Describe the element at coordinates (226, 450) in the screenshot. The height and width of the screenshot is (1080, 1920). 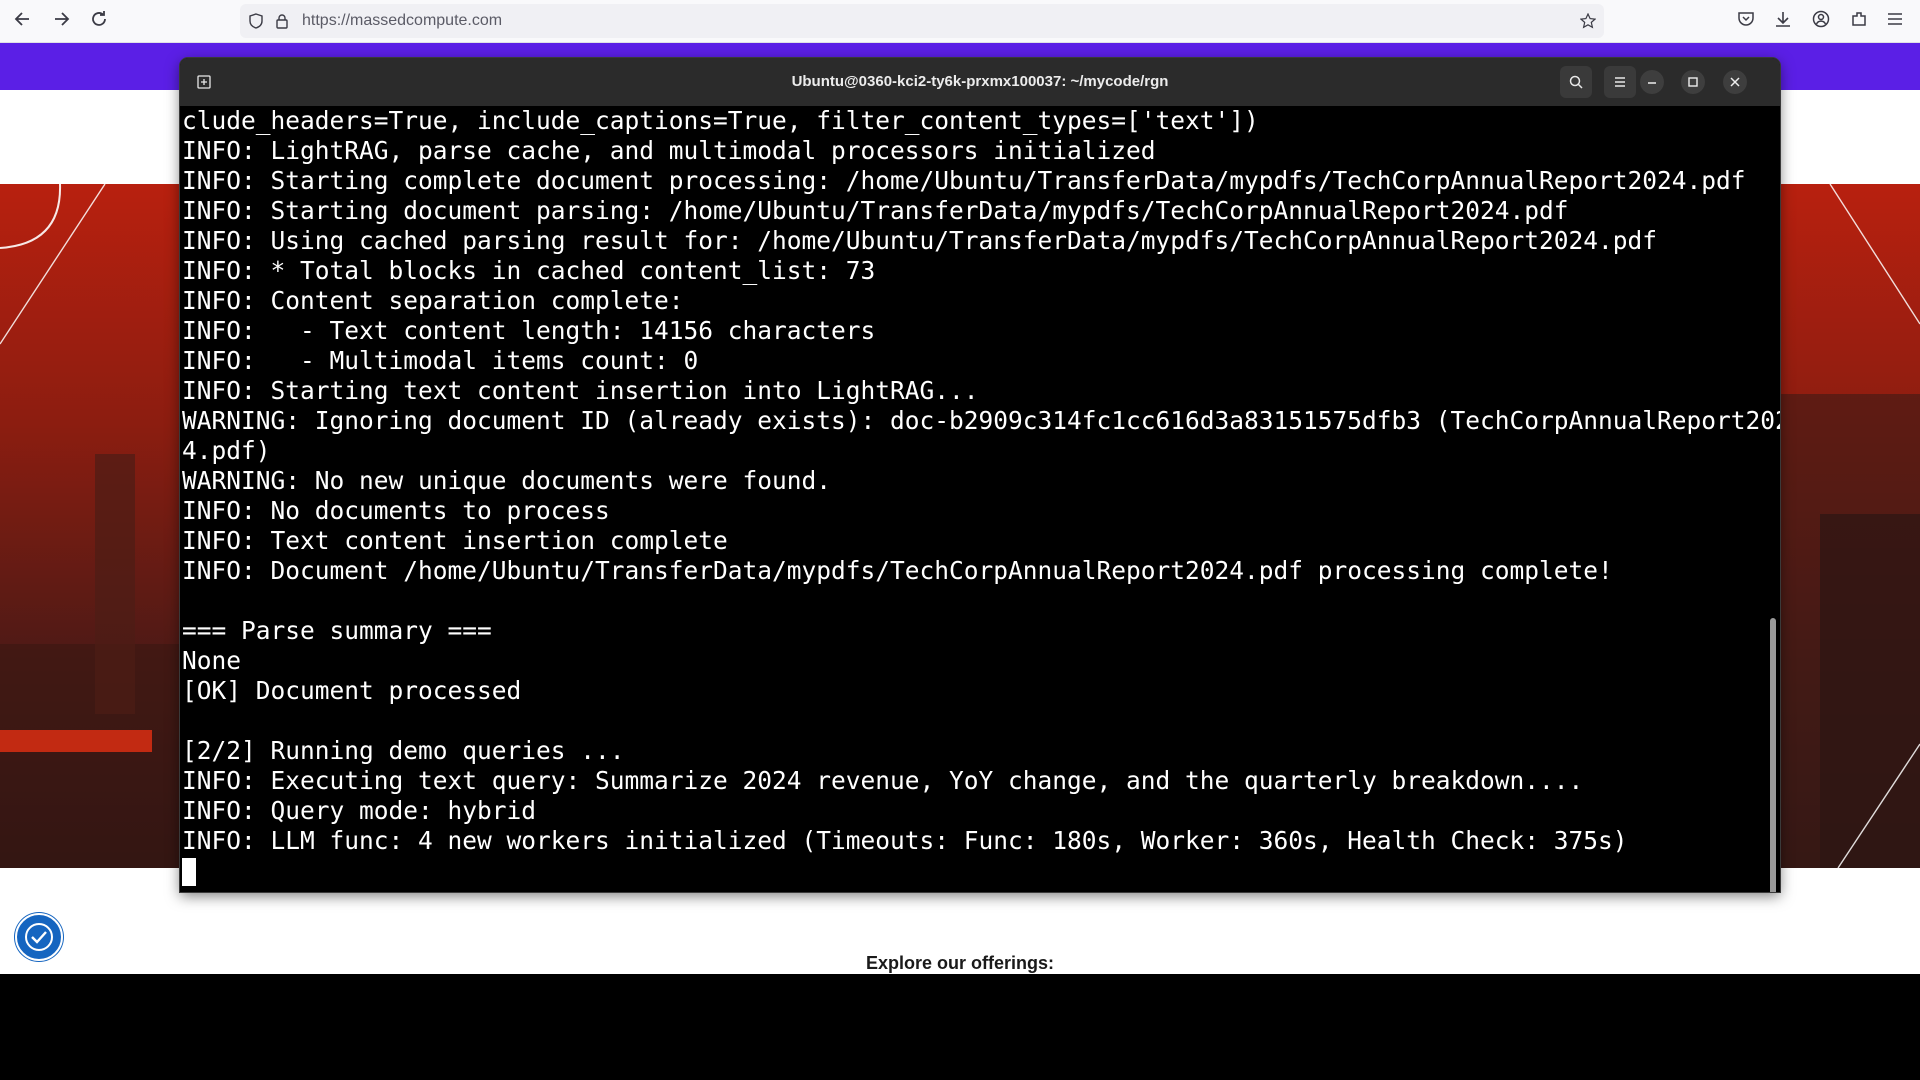
I see `terminal-line: 4.pdf)` at that location.